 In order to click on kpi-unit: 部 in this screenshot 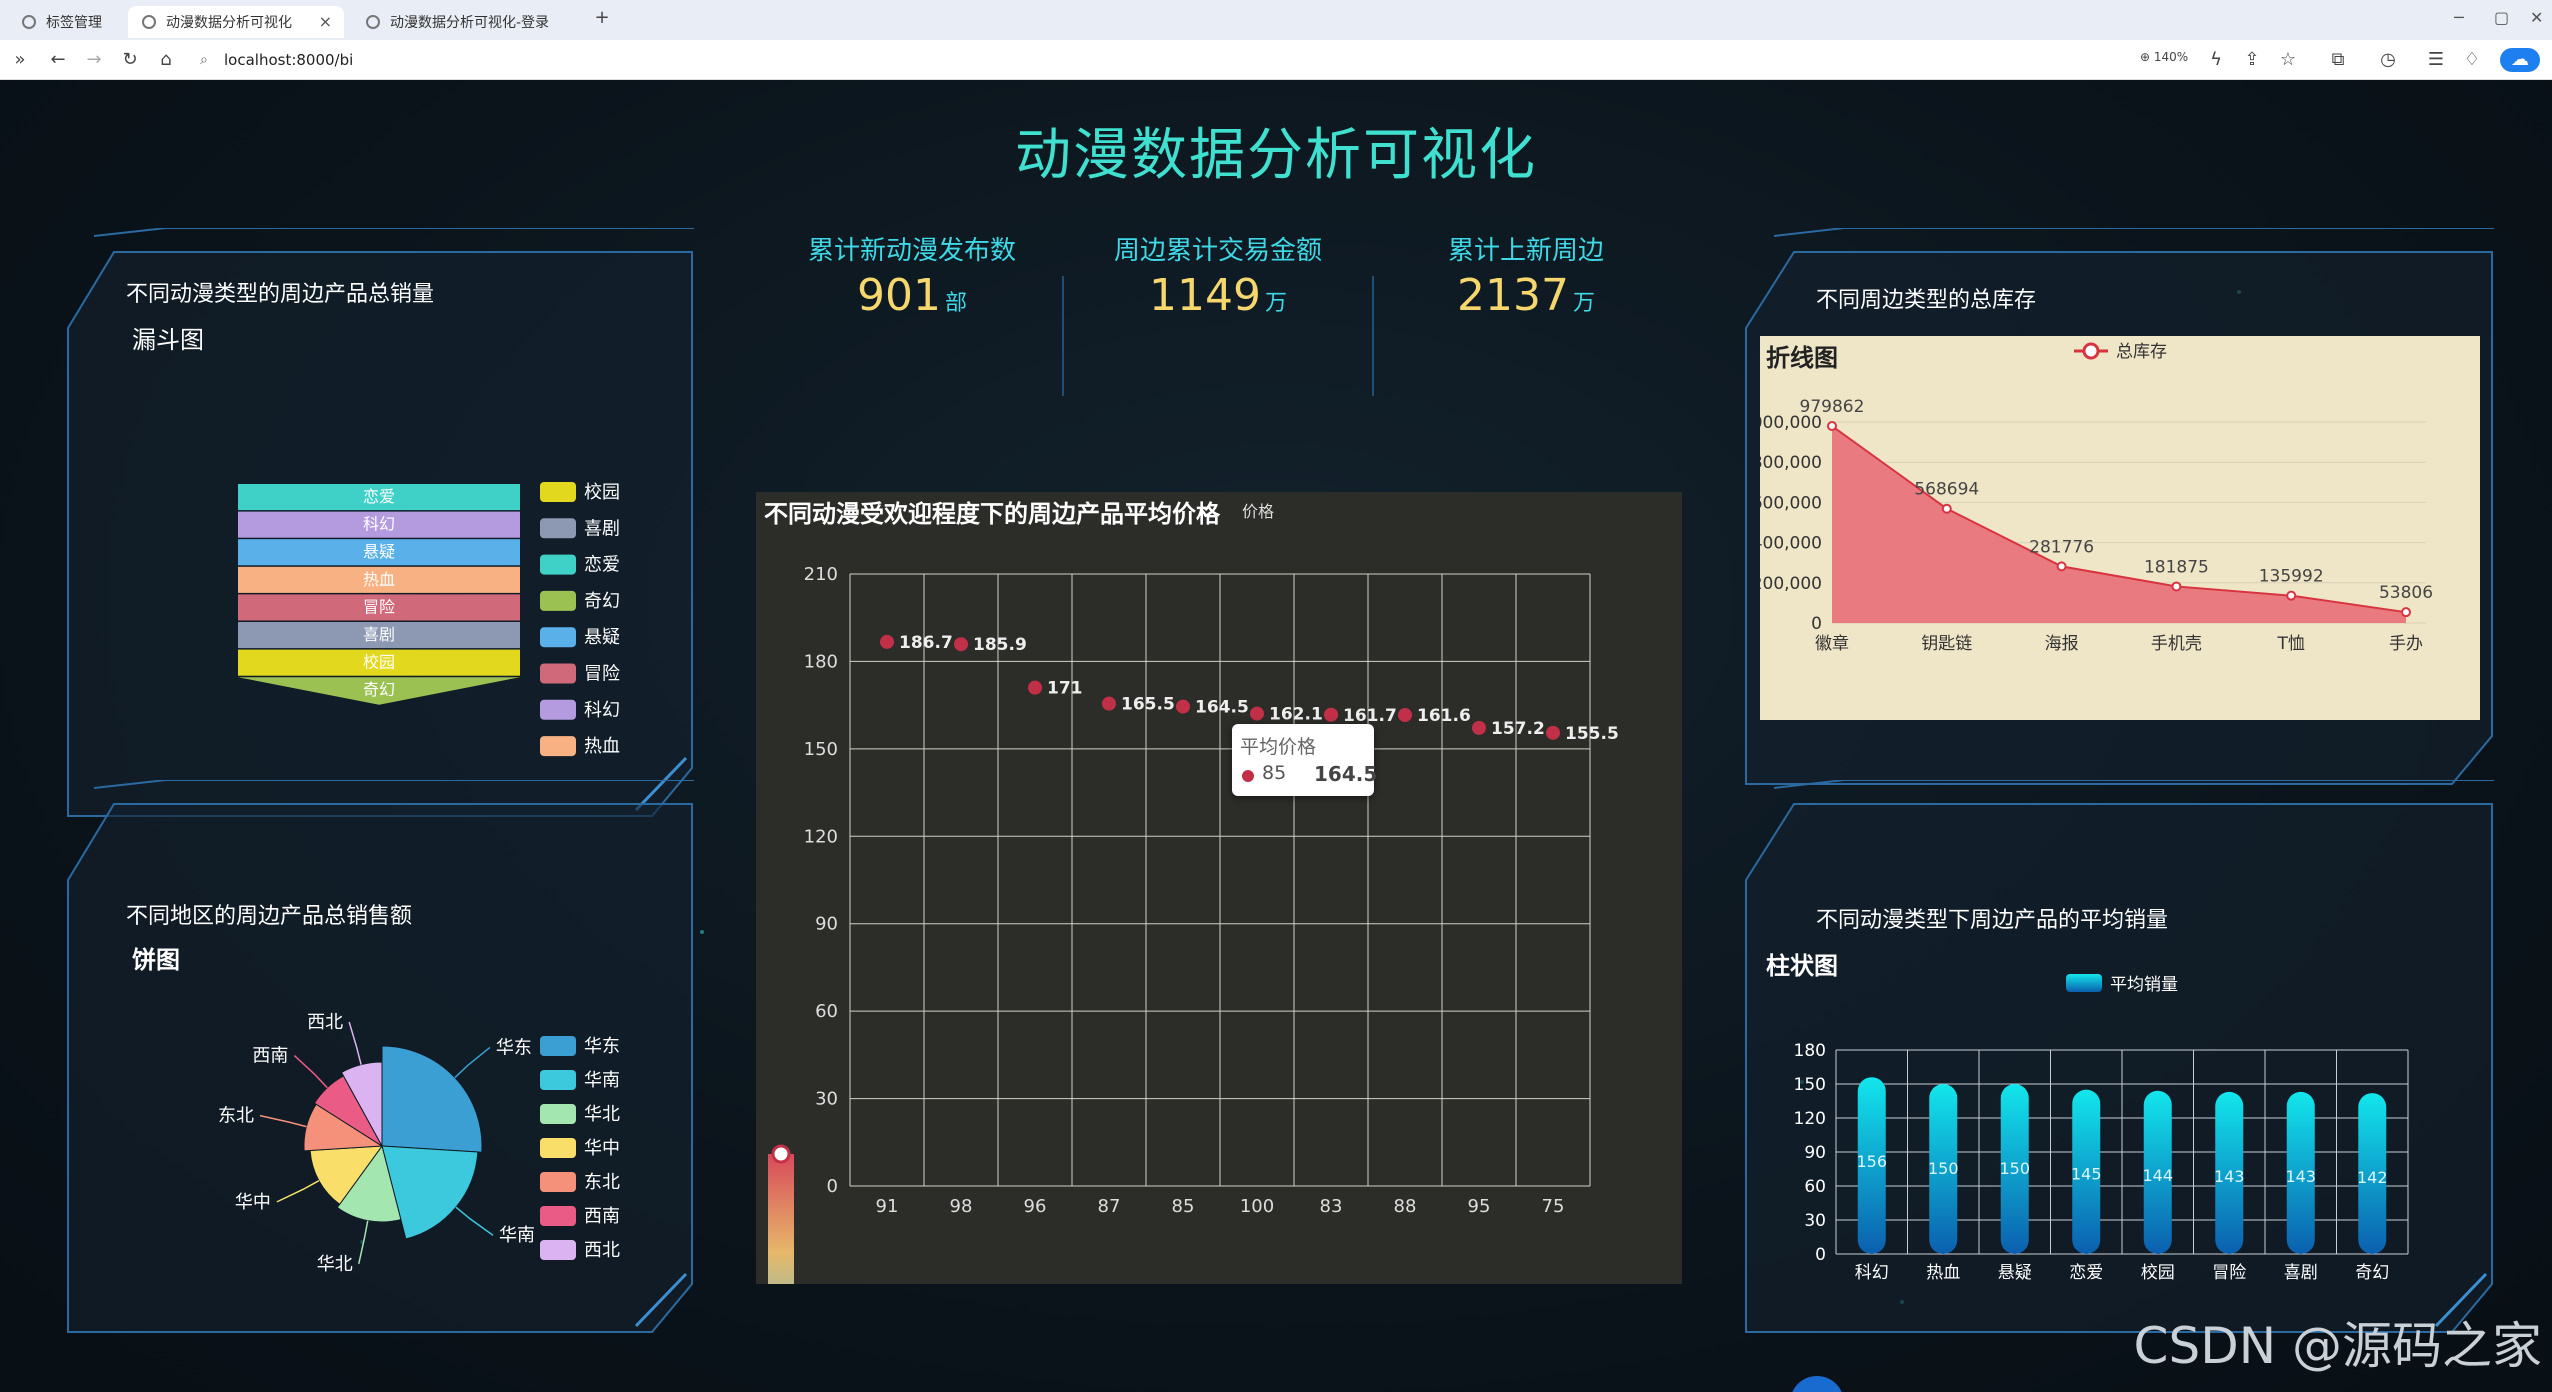, I will do `click(955, 303)`.